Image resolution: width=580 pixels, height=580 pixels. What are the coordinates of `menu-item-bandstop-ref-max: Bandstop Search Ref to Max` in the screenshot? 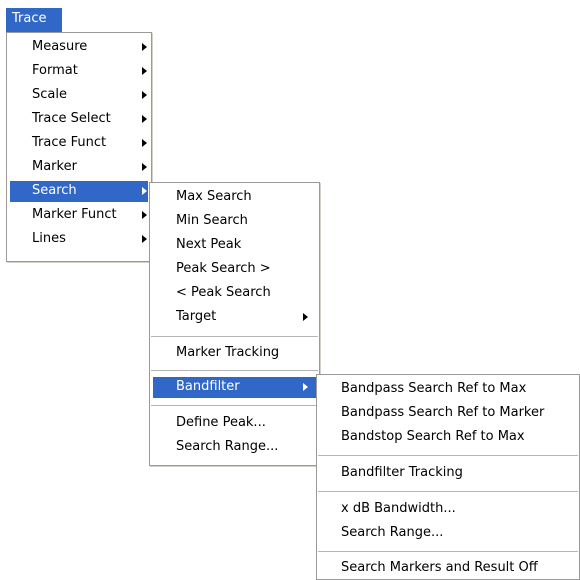 It's located at (448, 437).